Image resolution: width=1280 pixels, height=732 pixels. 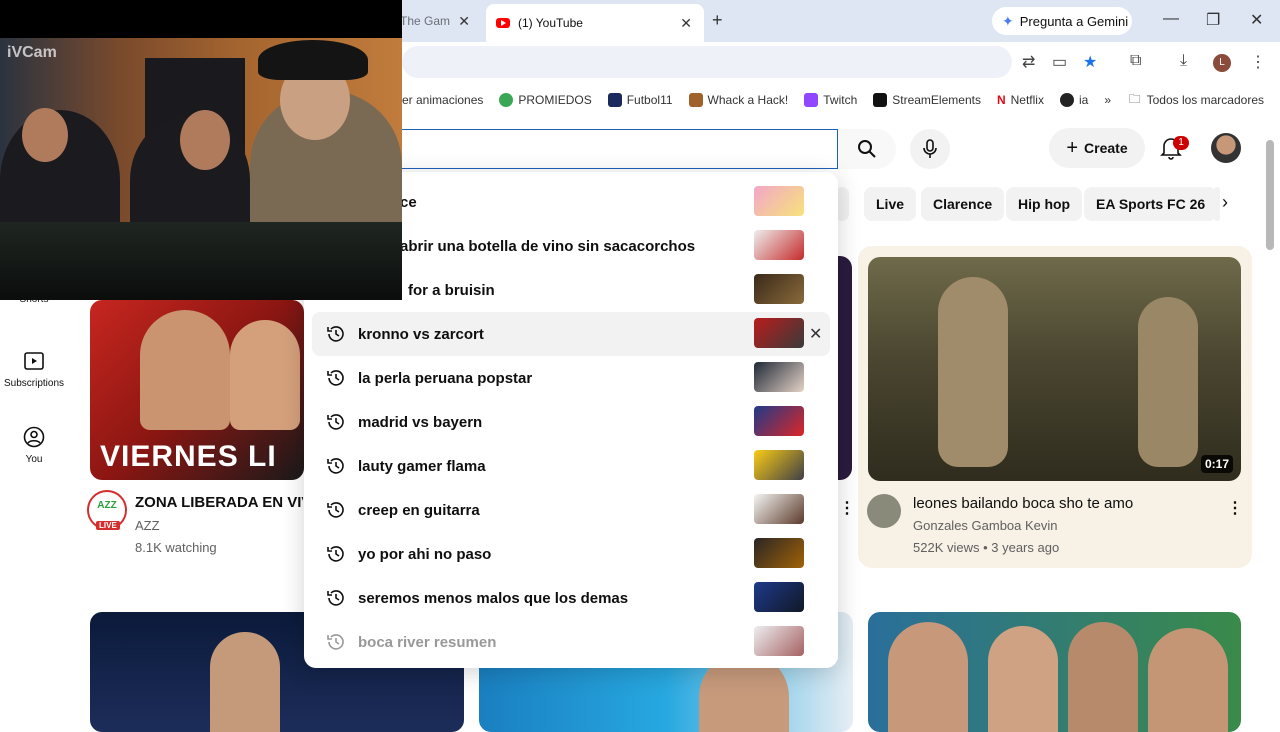 I want to click on suggestion-item: creep en guitarra, so click(x=571, y=510).